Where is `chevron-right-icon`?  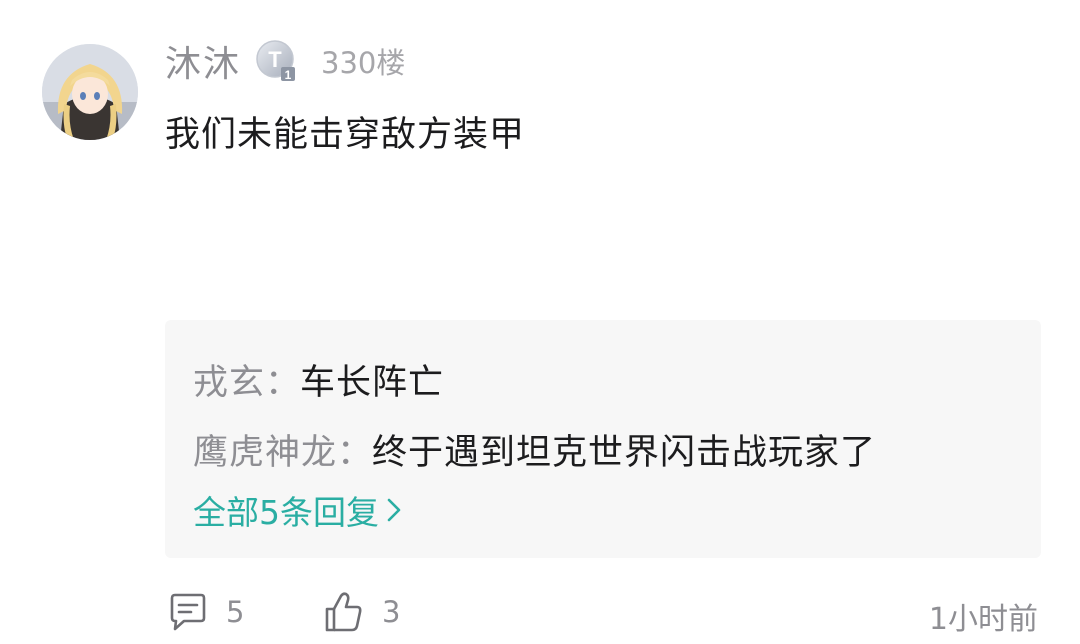 chevron-right-icon is located at coordinates (394, 510).